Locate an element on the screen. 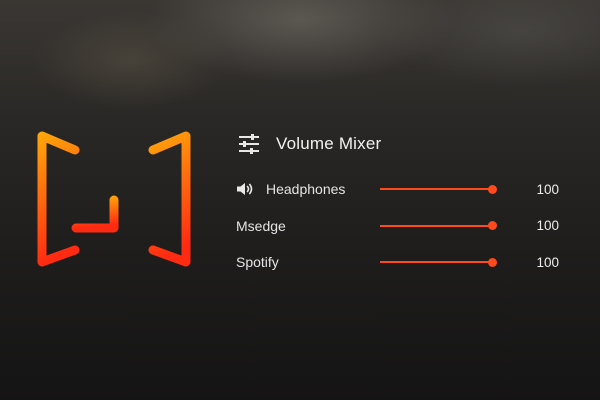 This screenshot has width=600, height=400. speaker-icon is located at coordinates (245, 189).